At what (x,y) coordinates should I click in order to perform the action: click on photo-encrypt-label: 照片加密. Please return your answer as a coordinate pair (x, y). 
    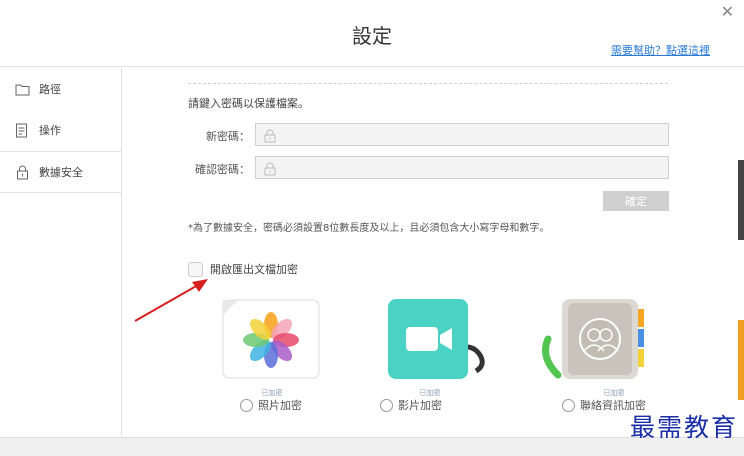
    Looking at the image, I should click on (280, 405).